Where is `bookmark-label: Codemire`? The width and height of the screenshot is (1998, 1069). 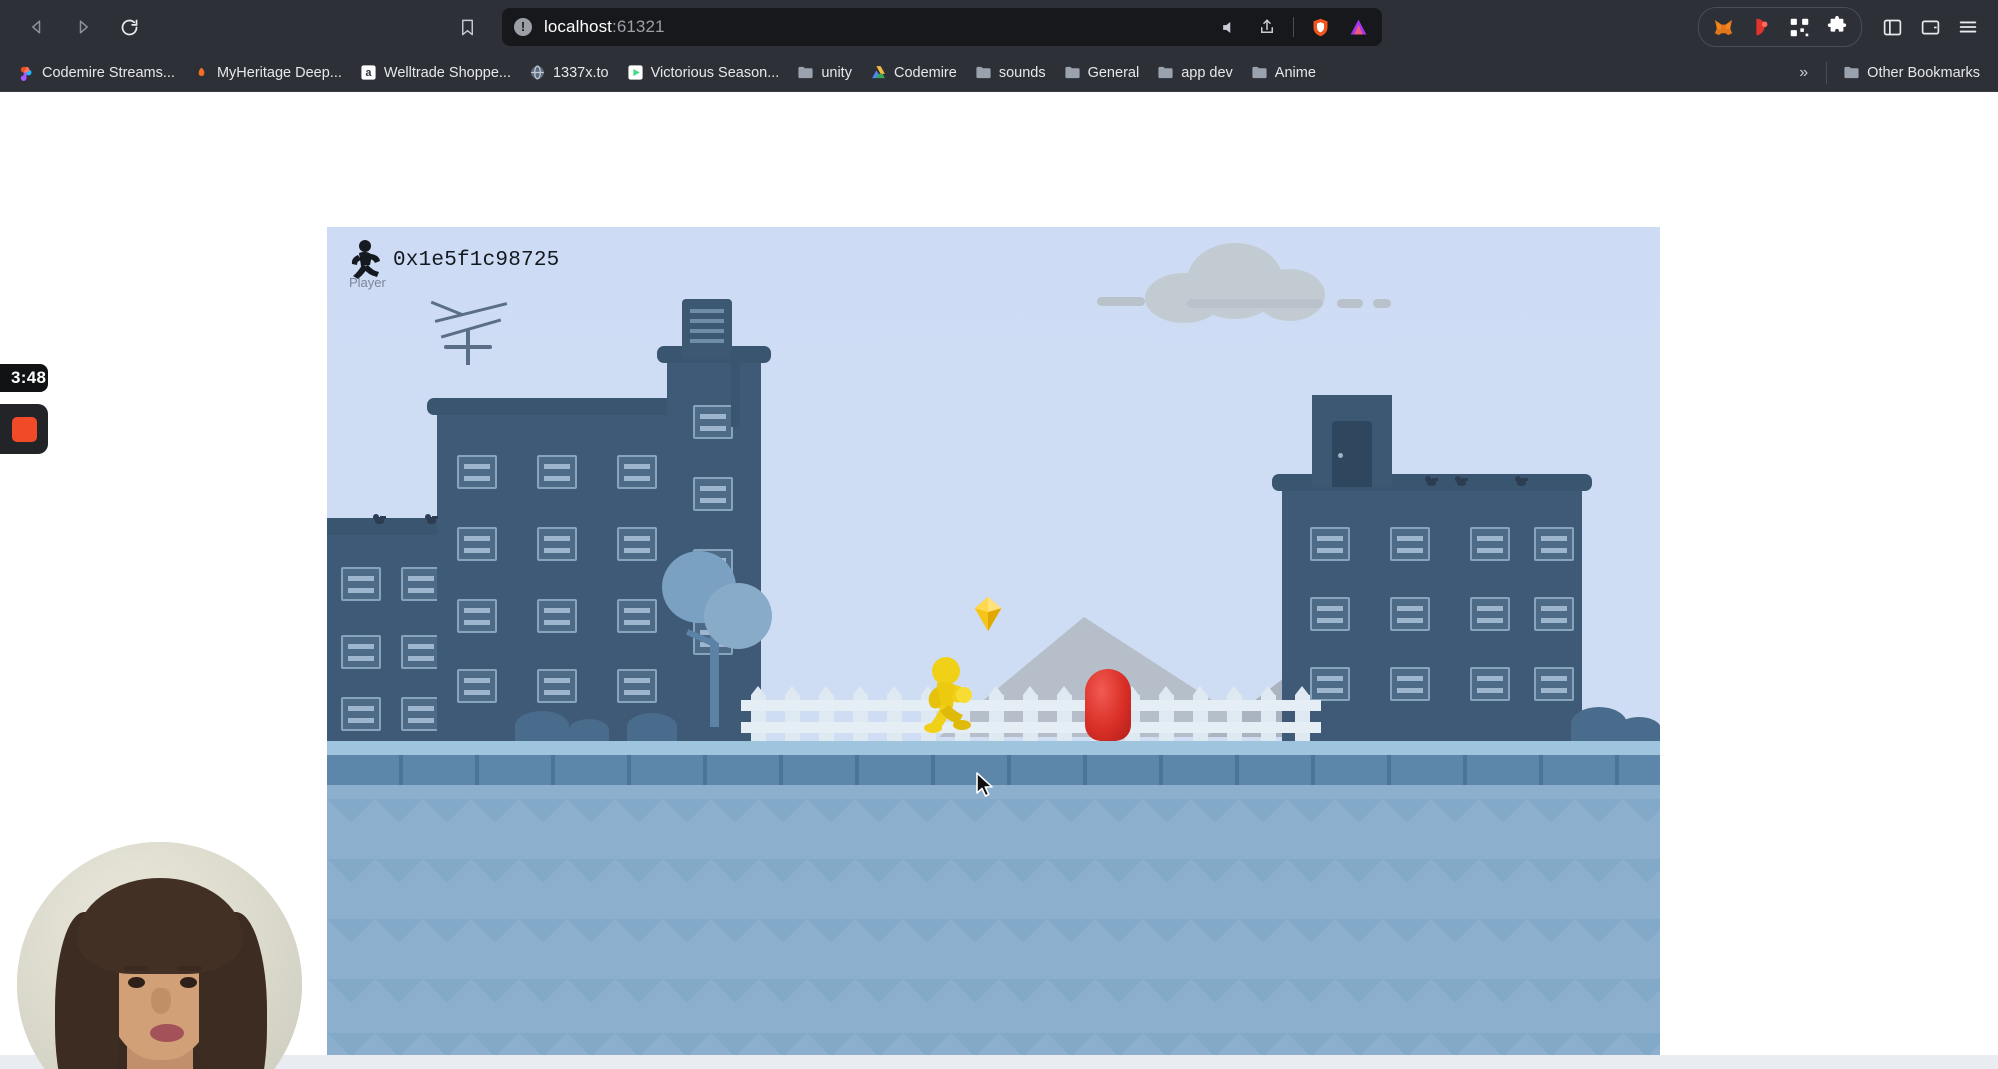
bookmark-label: Codemire is located at coordinates (925, 72).